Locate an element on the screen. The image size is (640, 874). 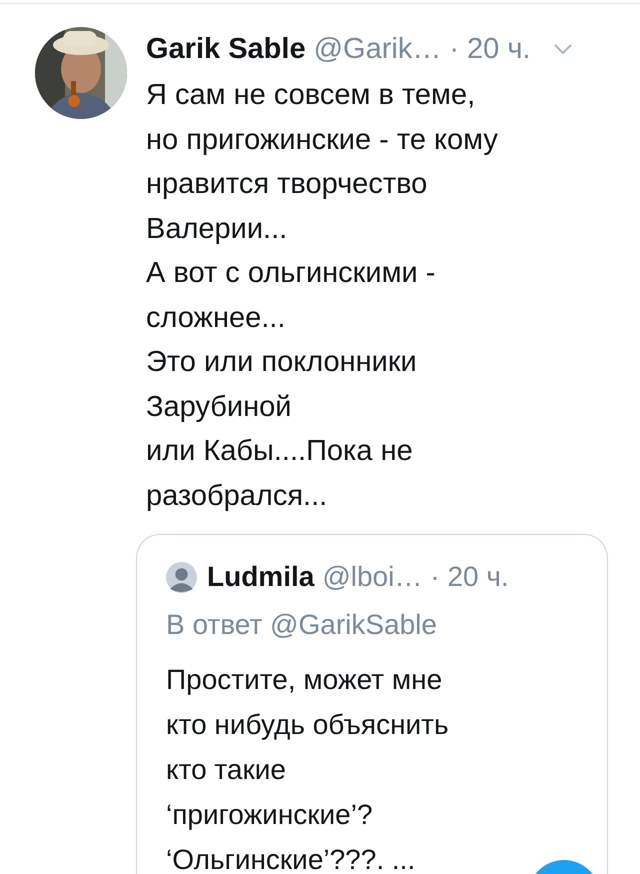
tweet-time: · 20 ч. is located at coordinates (490, 49).